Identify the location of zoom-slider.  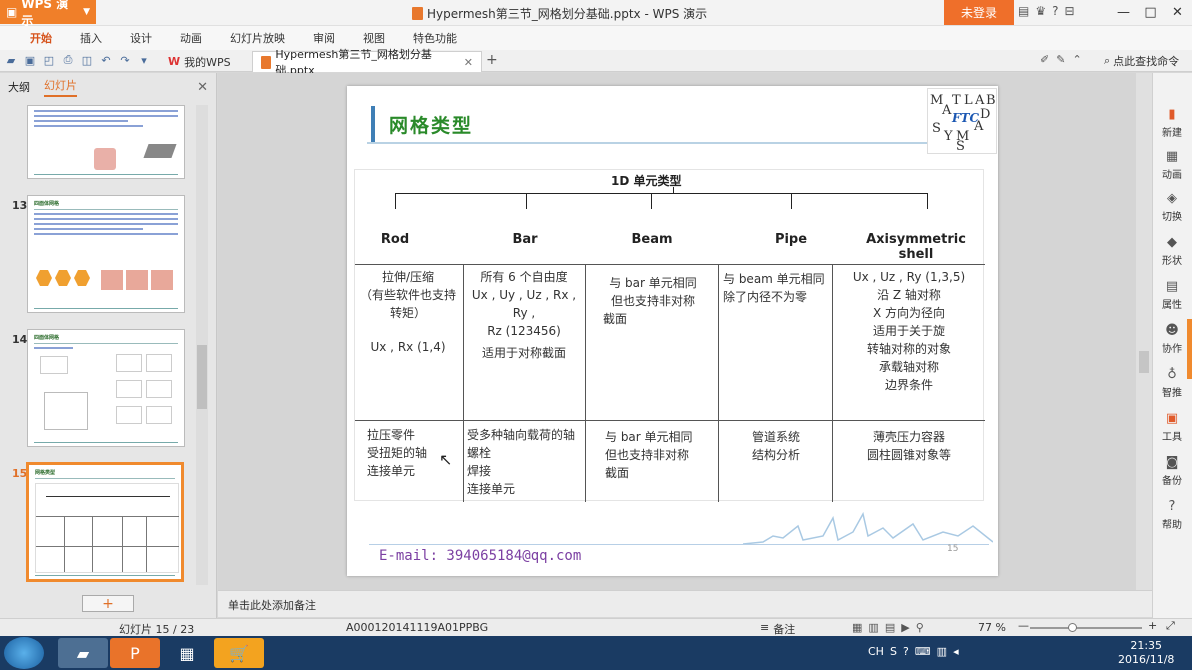
(1086, 627).